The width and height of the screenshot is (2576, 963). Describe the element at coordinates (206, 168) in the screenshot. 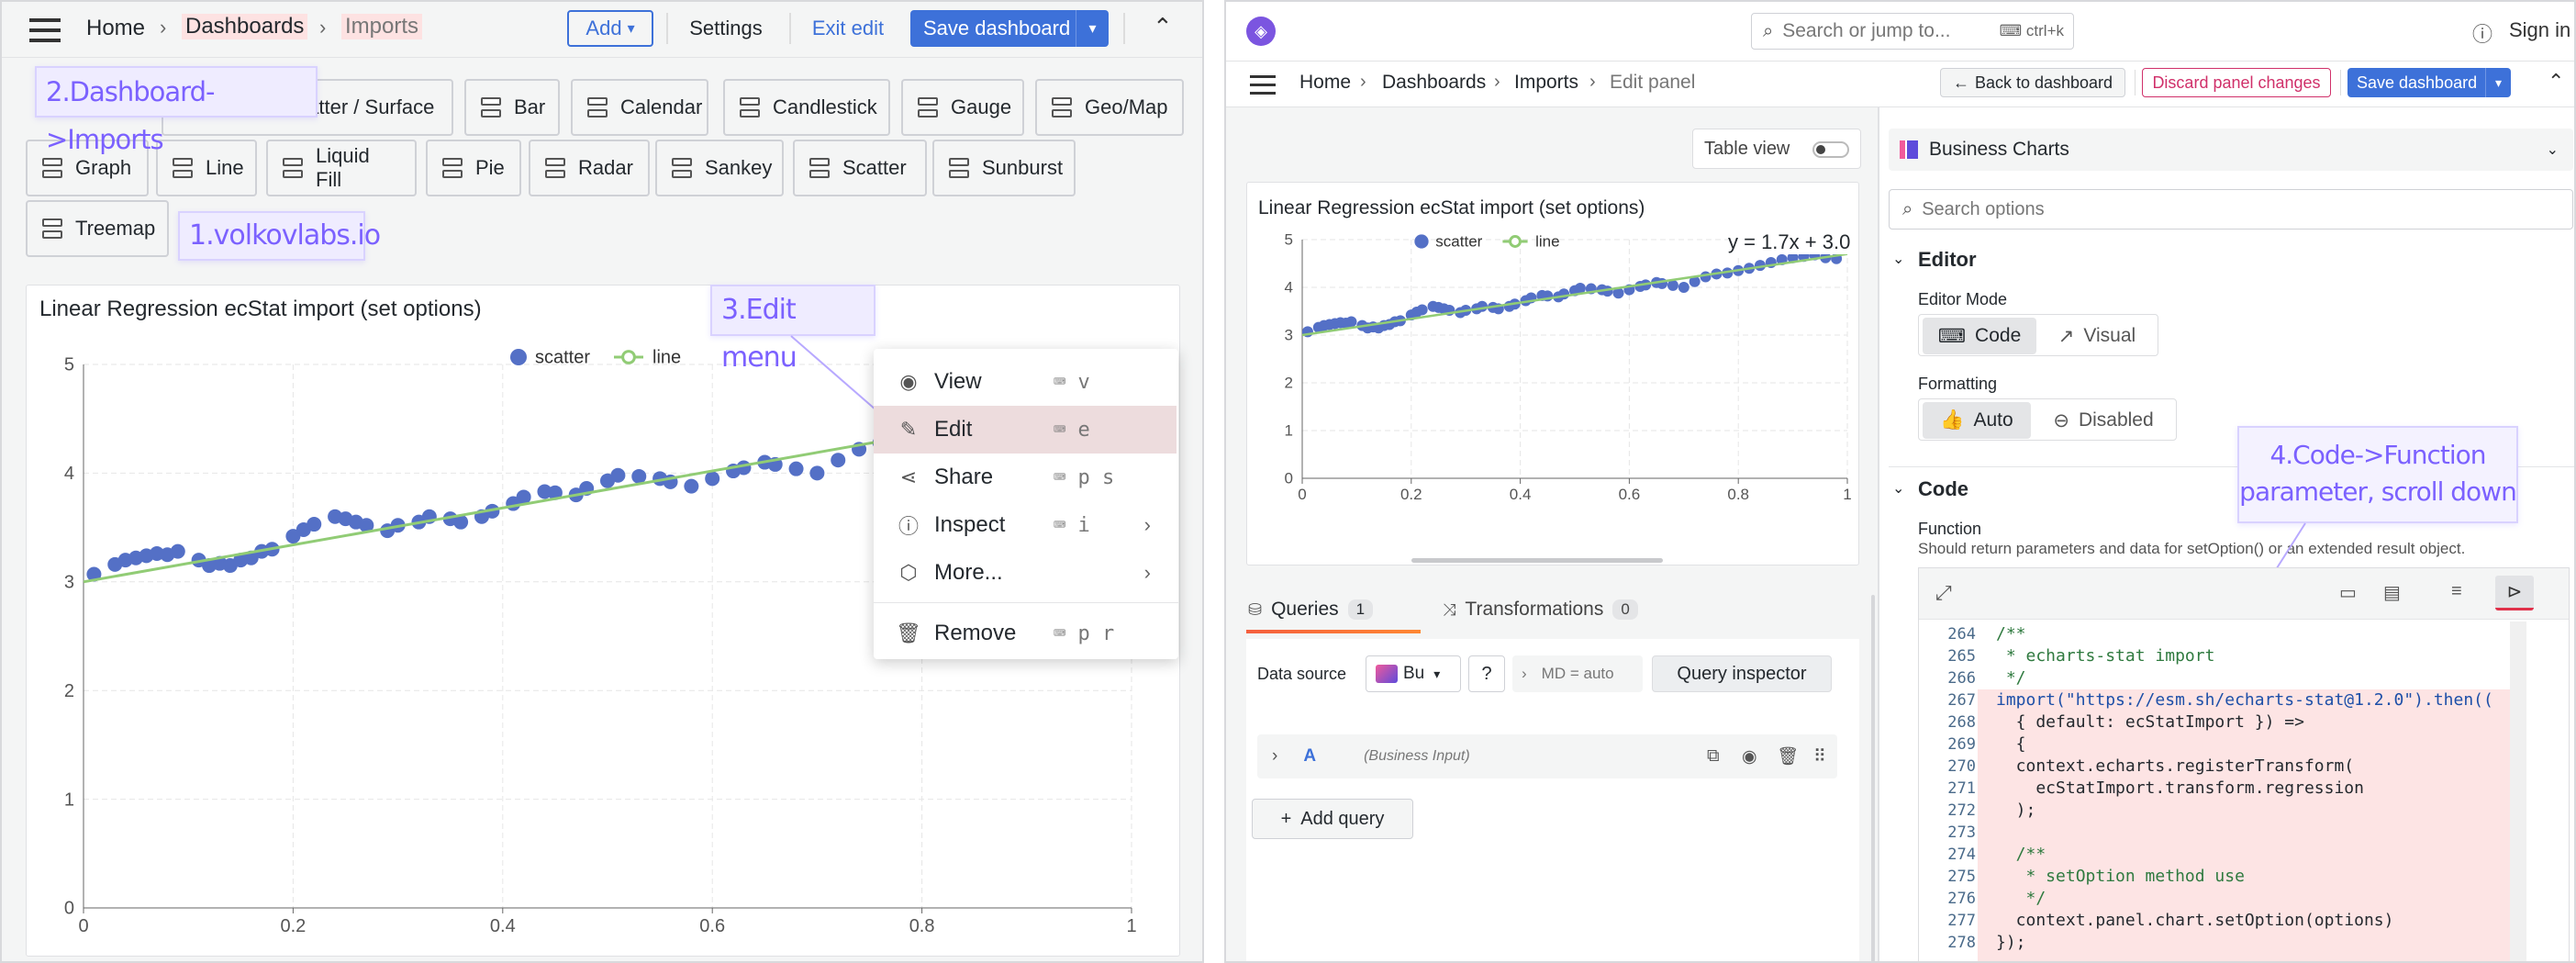

I see `link-line: Line` at that location.